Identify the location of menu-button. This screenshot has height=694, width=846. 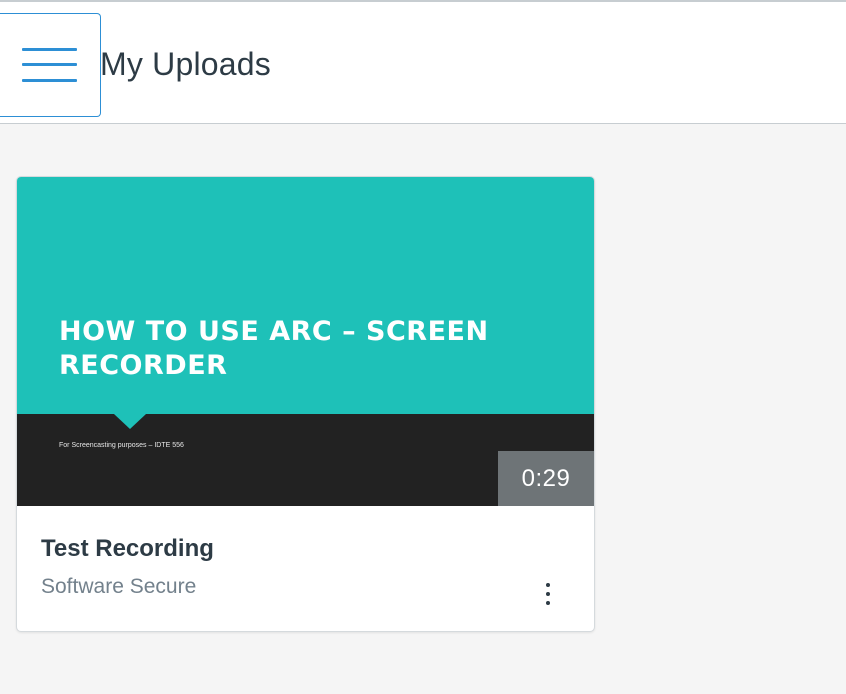
(50, 65).